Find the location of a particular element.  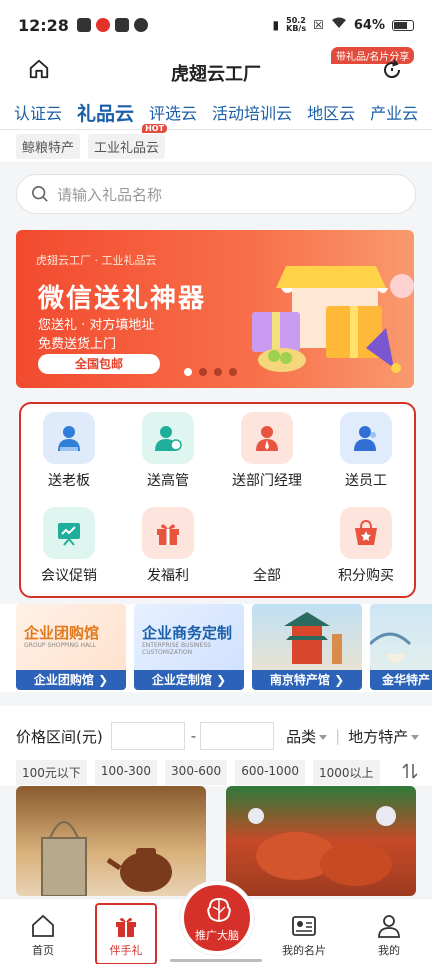

card-button: 金华特产 is located at coordinates (401, 680).